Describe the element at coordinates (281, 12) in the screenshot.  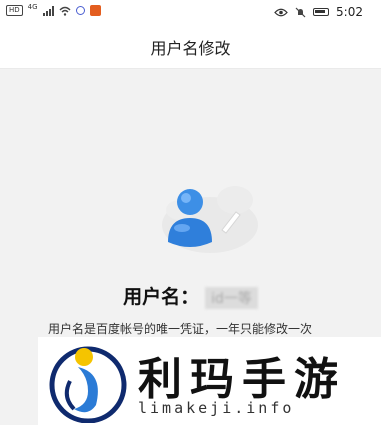
I see `eye-icon` at that location.